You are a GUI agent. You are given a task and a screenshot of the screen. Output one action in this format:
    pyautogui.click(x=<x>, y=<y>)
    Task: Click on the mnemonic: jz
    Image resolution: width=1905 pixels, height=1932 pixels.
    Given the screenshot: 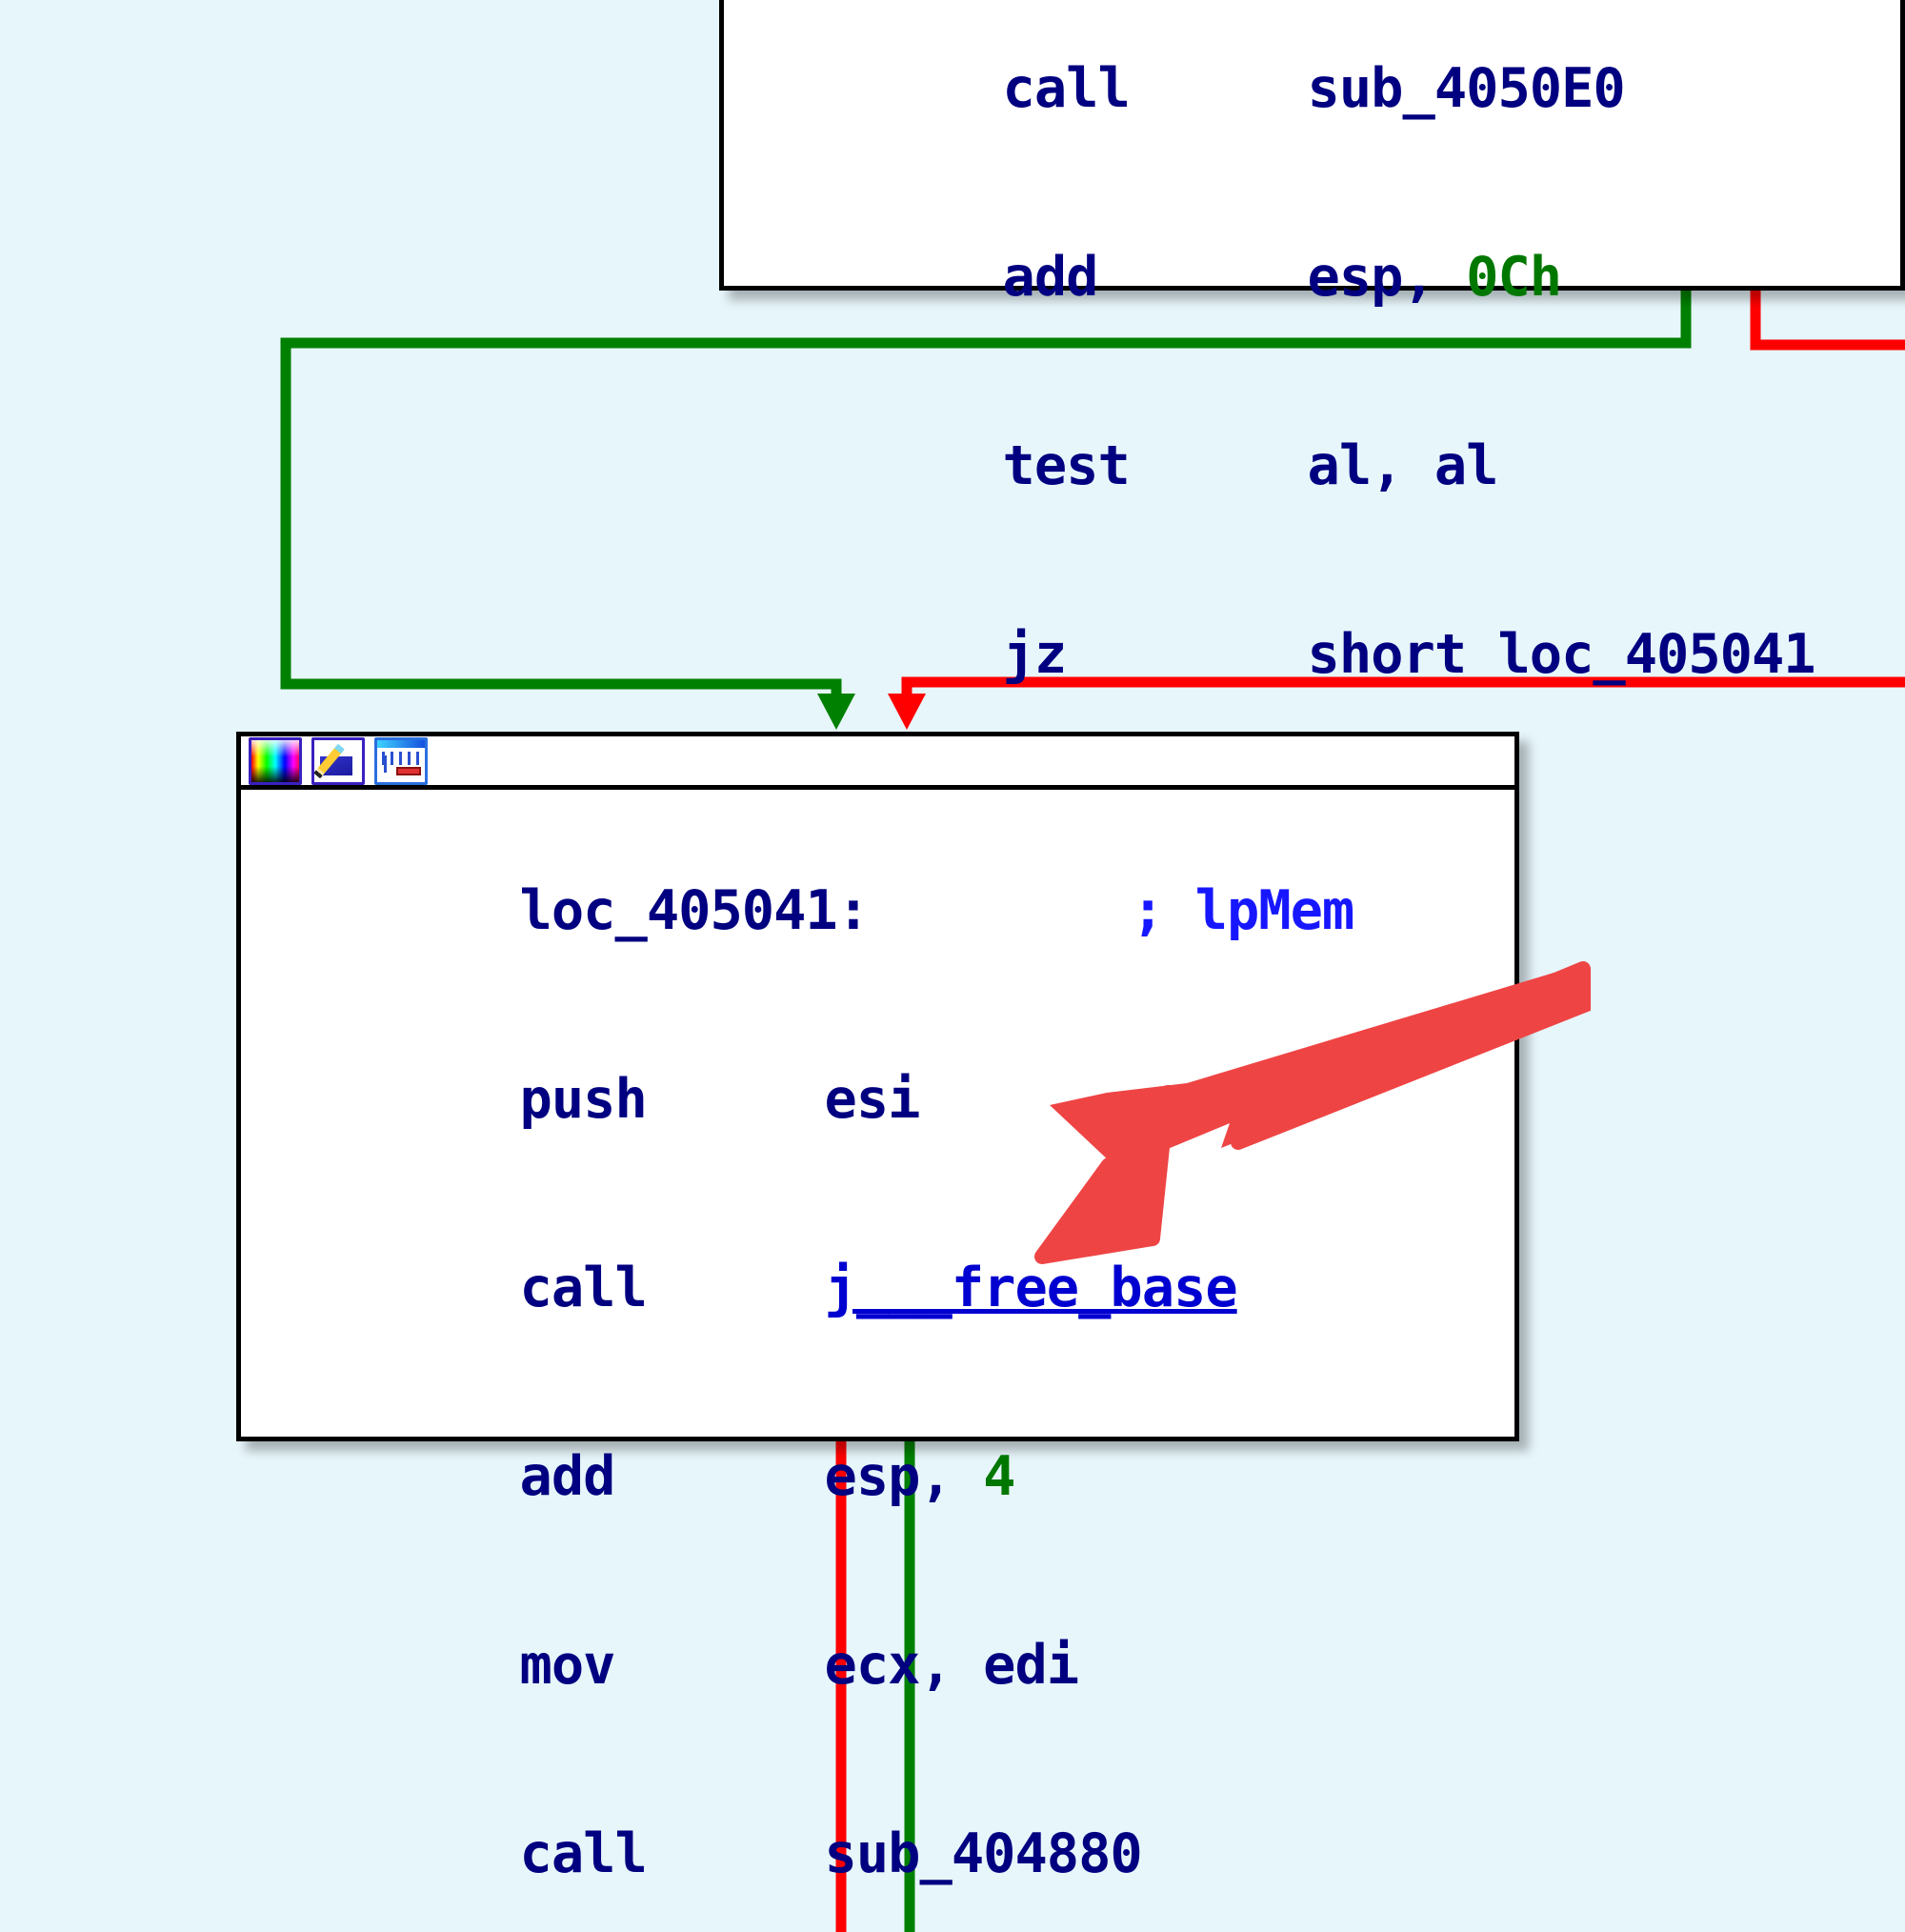 What is the action you would take?
    pyautogui.click(x=1035, y=655)
    